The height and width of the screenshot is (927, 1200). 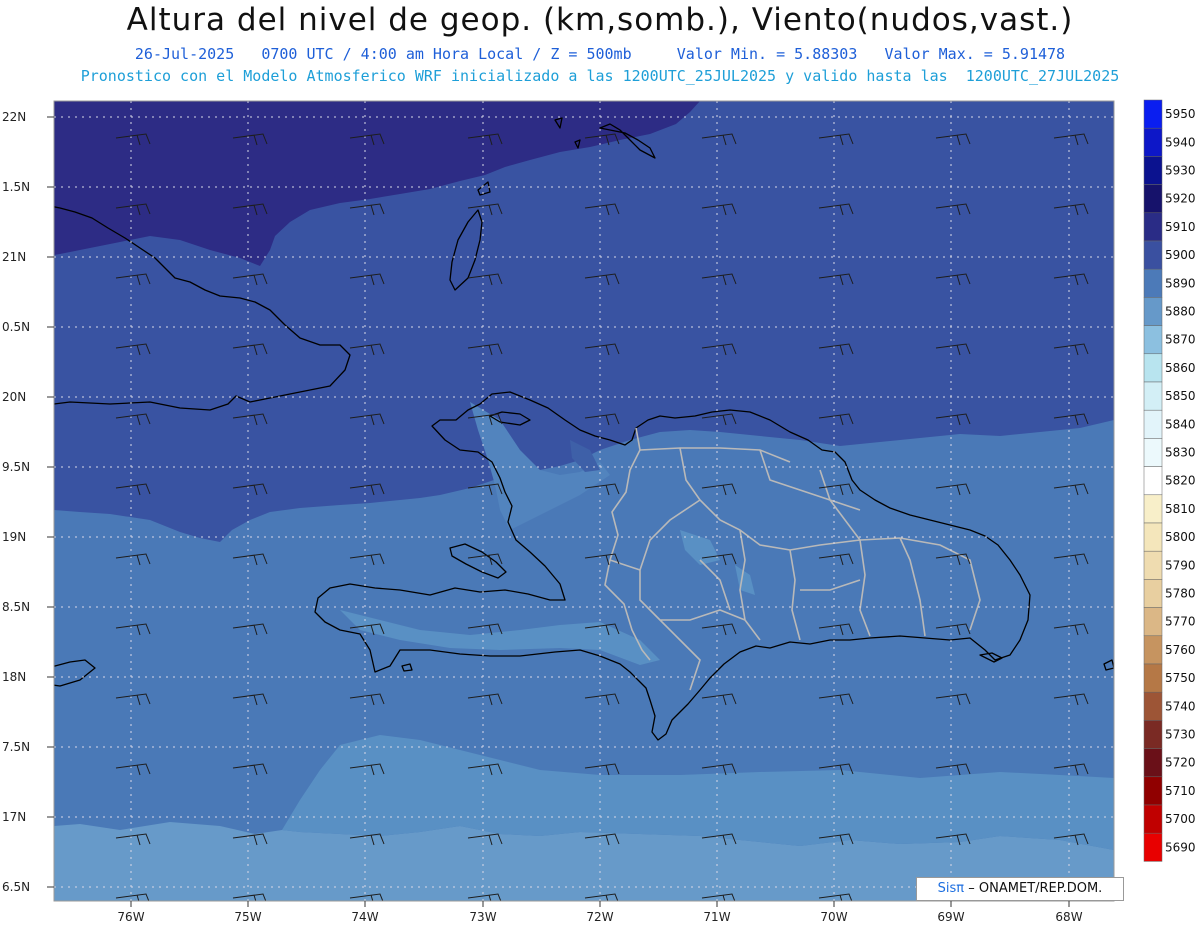 I want to click on lat-label: 6.5N, so click(x=16, y=887).